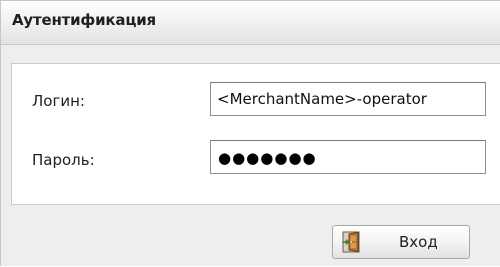 Image resolution: width=500 pixels, height=267 pixels. I want to click on login-label: Логин:, so click(58, 101).